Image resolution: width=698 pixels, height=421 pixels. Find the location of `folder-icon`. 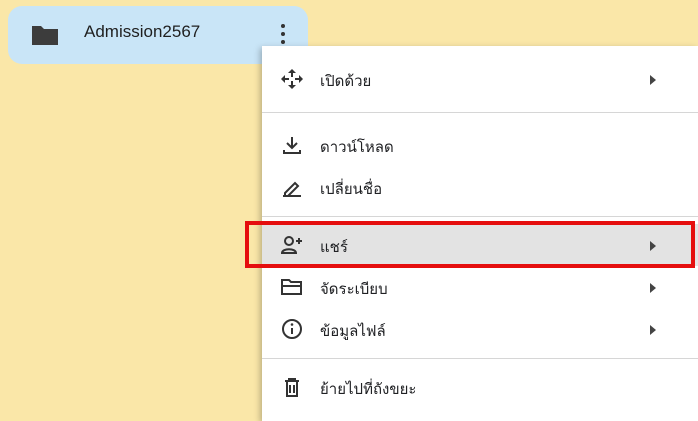

folder-icon is located at coordinates (45, 35).